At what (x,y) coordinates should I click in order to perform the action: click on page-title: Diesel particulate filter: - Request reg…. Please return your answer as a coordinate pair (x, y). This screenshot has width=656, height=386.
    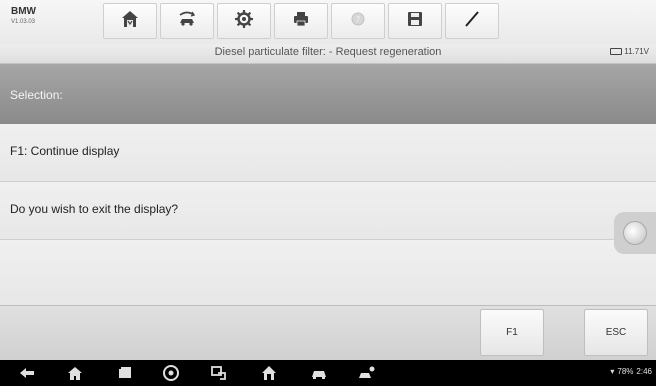
    Looking at the image, I should click on (328, 52).